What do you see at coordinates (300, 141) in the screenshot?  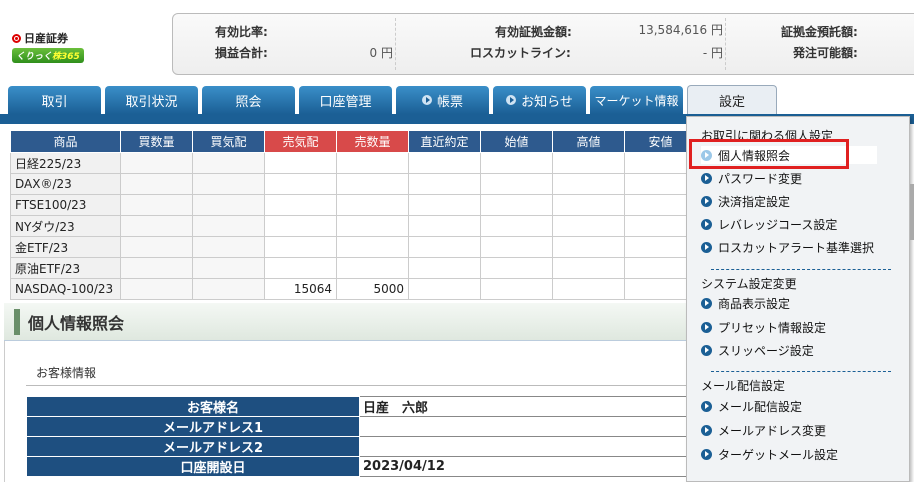 I see `col-ask: 売気配` at bounding box center [300, 141].